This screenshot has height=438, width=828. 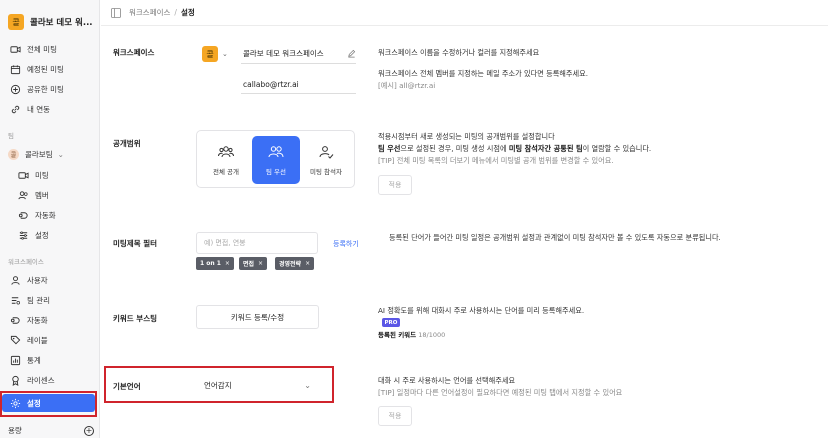 I want to click on sidebar-item-team-meetings: 미팅, so click(x=33, y=175).